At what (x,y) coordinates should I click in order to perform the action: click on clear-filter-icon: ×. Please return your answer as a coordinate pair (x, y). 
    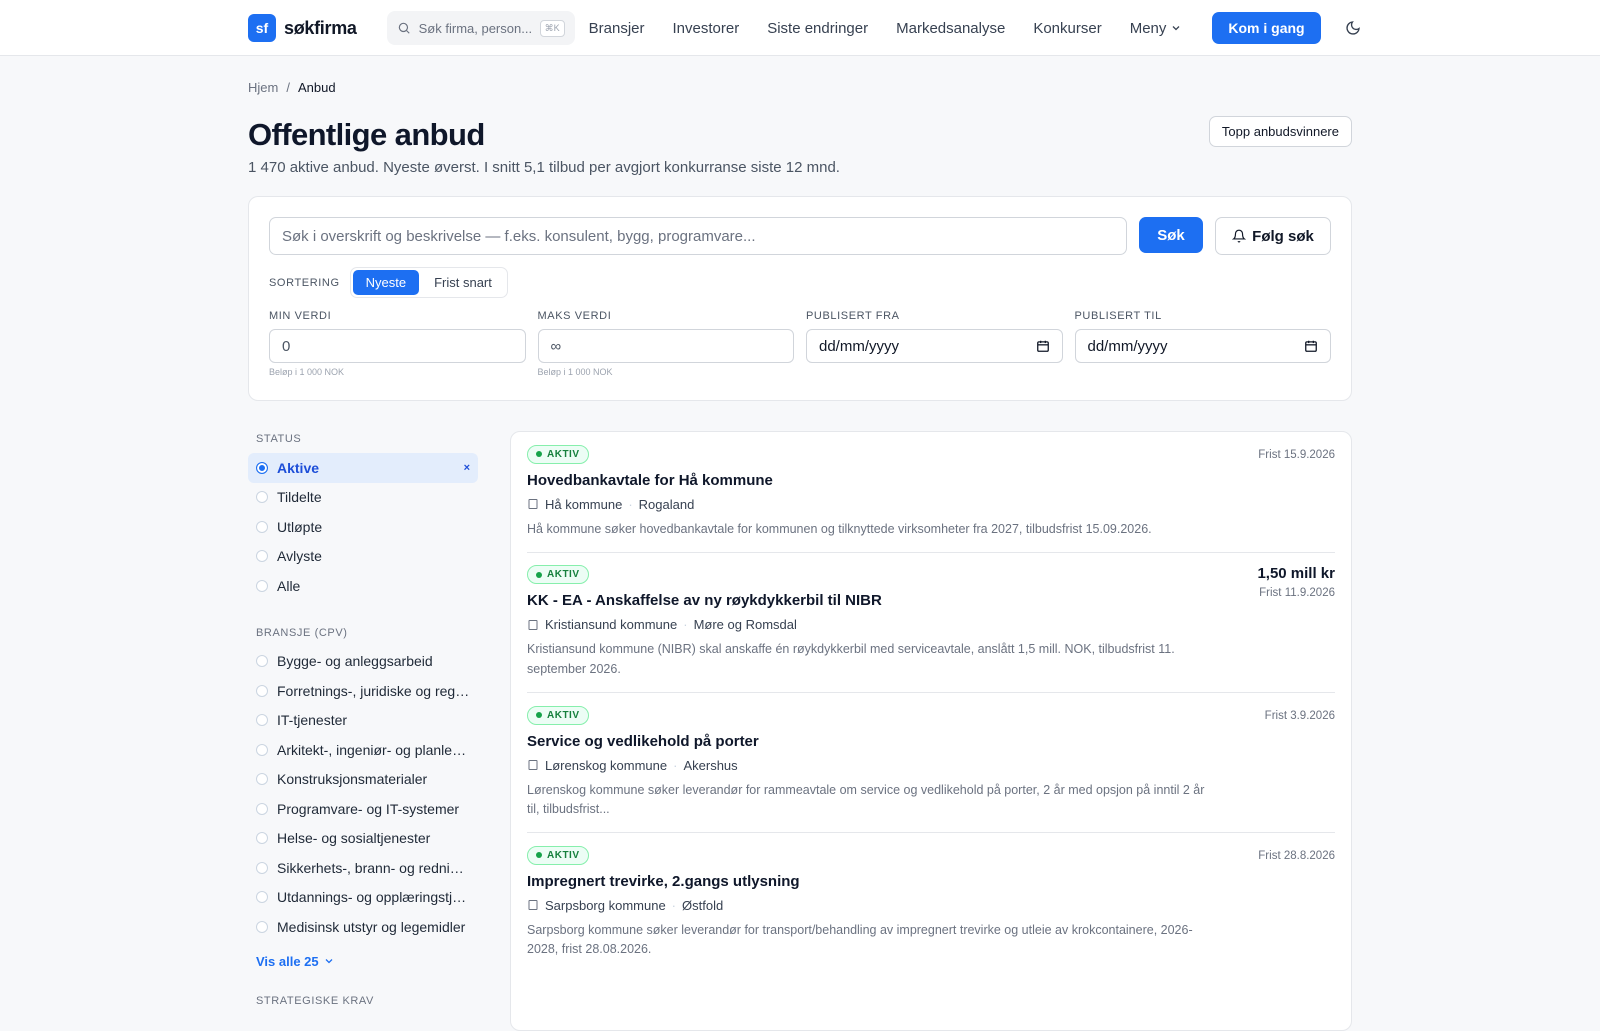
    Looking at the image, I should click on (467, 468).